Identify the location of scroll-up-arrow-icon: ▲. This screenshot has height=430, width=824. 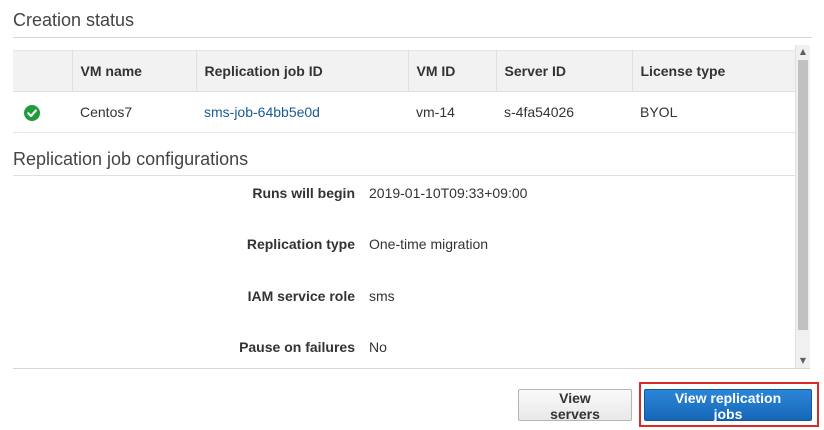
(803, 52).